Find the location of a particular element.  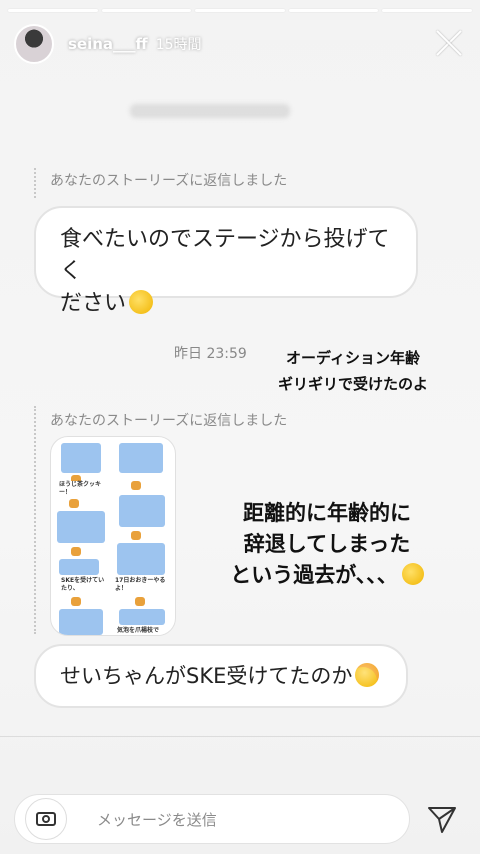

username: seina___ff is located at coordinates (108, 44).